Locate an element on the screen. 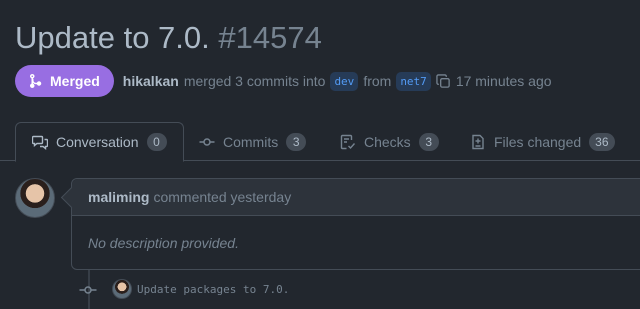  comment-author-avatar is located at coordinates (35, 198).